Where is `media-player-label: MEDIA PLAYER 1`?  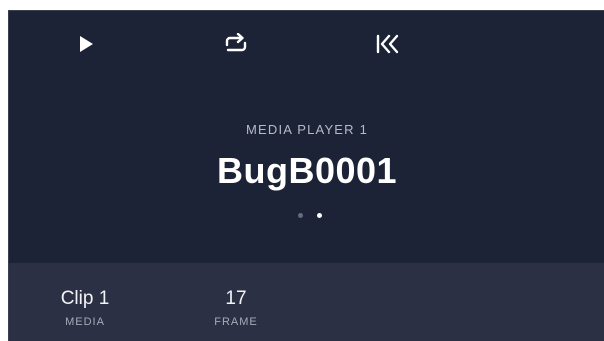
media-player-label: MEDIA PLAYER 1 is located at coordinates (307, 129).